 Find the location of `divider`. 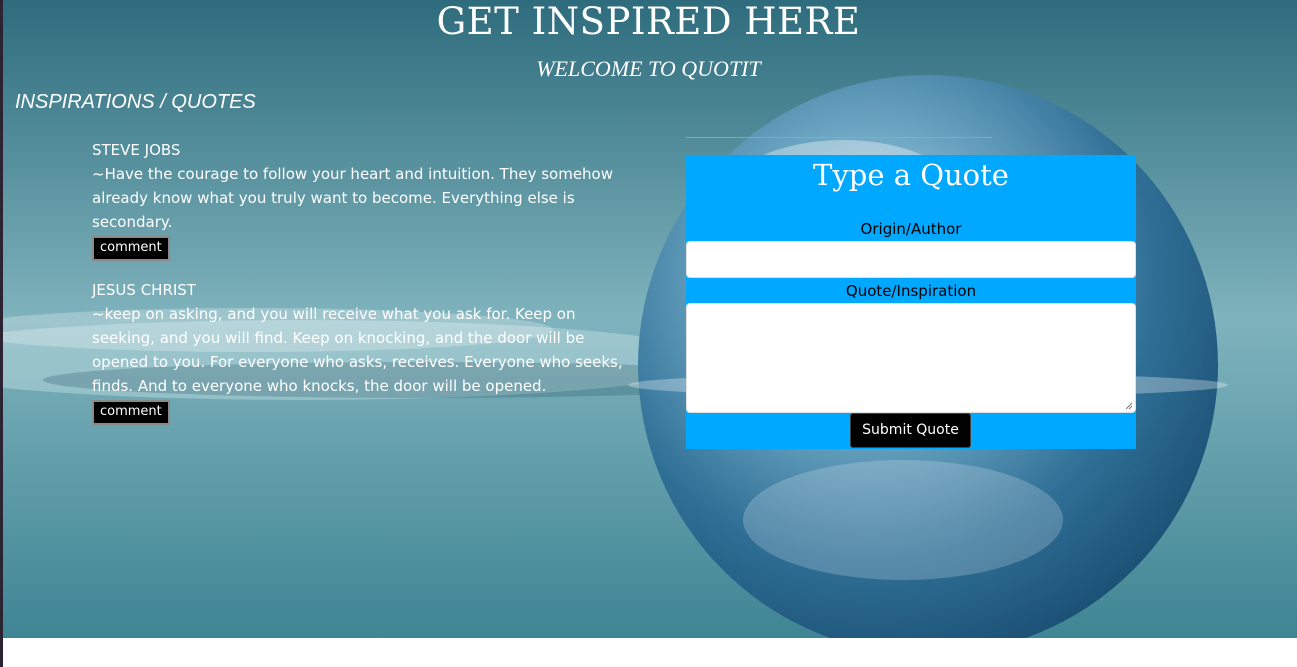

divider is located at coordinates (839, 137).